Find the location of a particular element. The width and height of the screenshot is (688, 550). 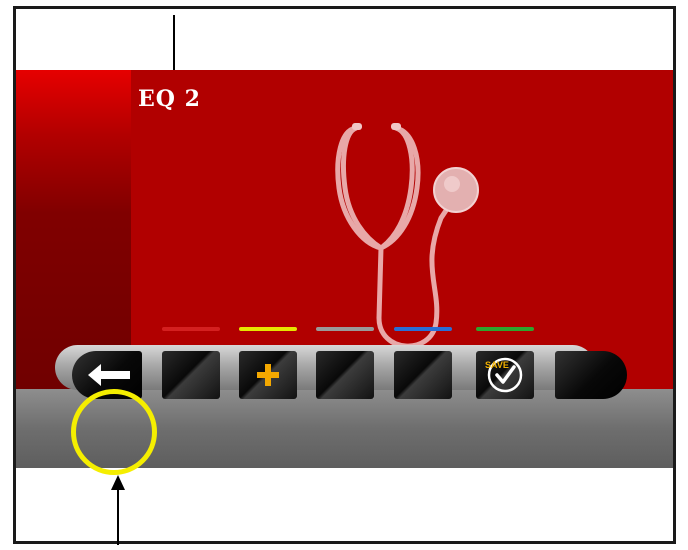

color-bar-red is located at coordinates (191, 329).